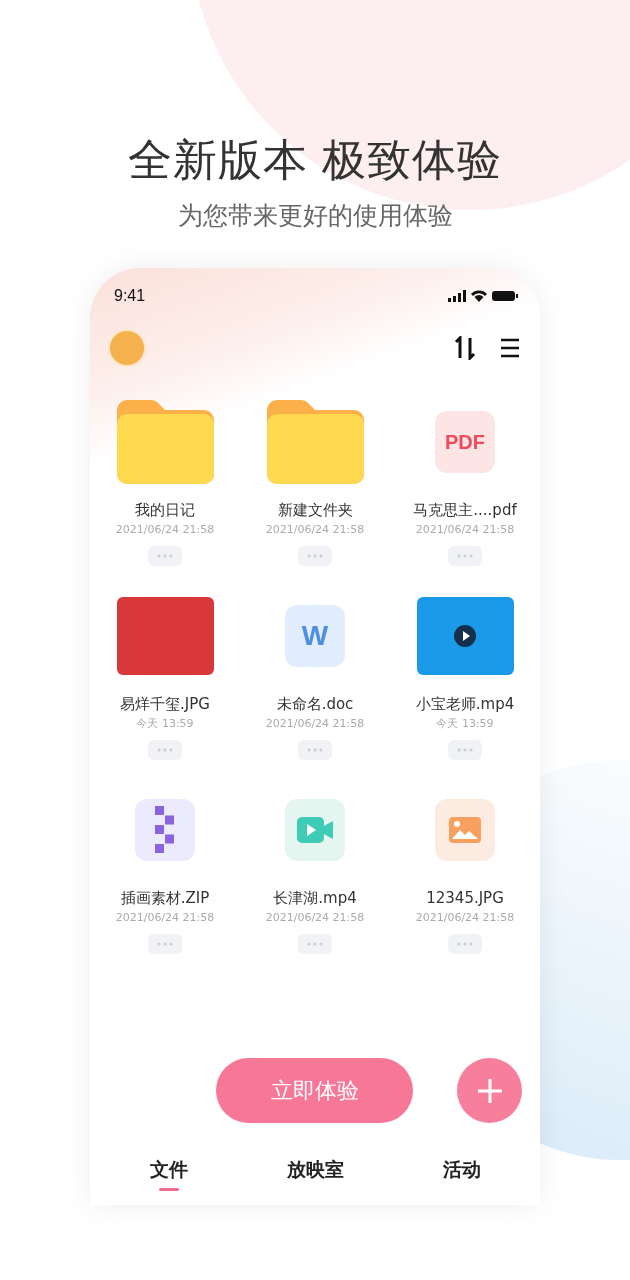 The width and height of the screenshot is (630, 1280). I want to click on plus-icon, so click(489, 1090).